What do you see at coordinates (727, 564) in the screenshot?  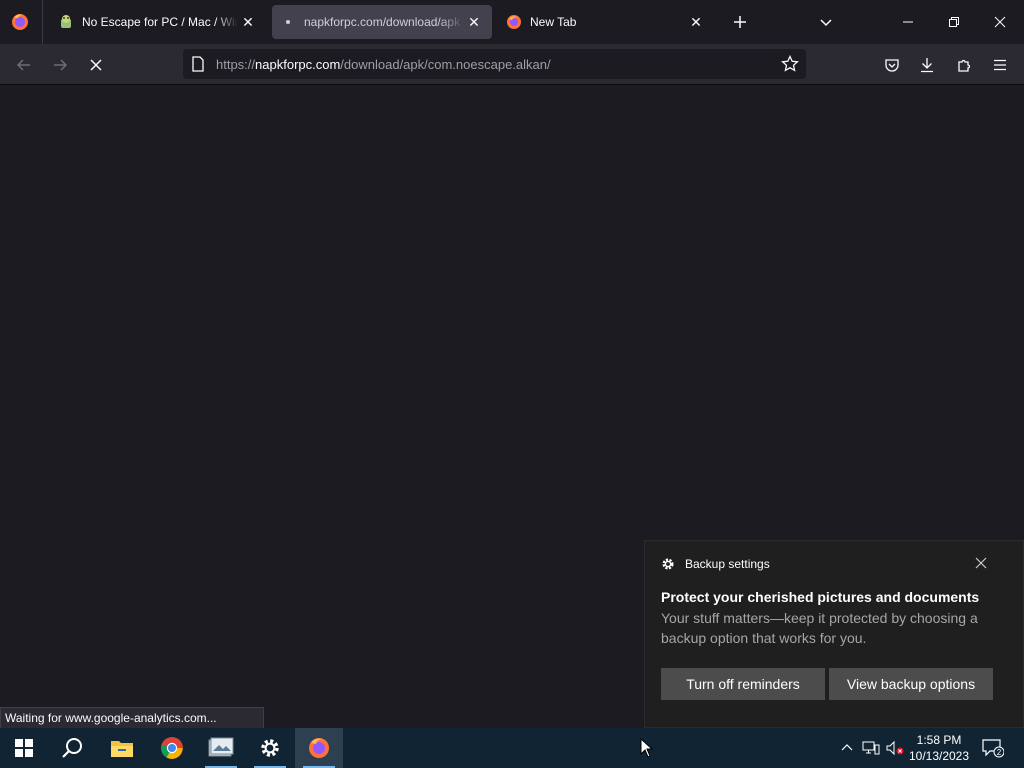 I see `toast-app-name: Backup settings` at bounding box center [727, 564].